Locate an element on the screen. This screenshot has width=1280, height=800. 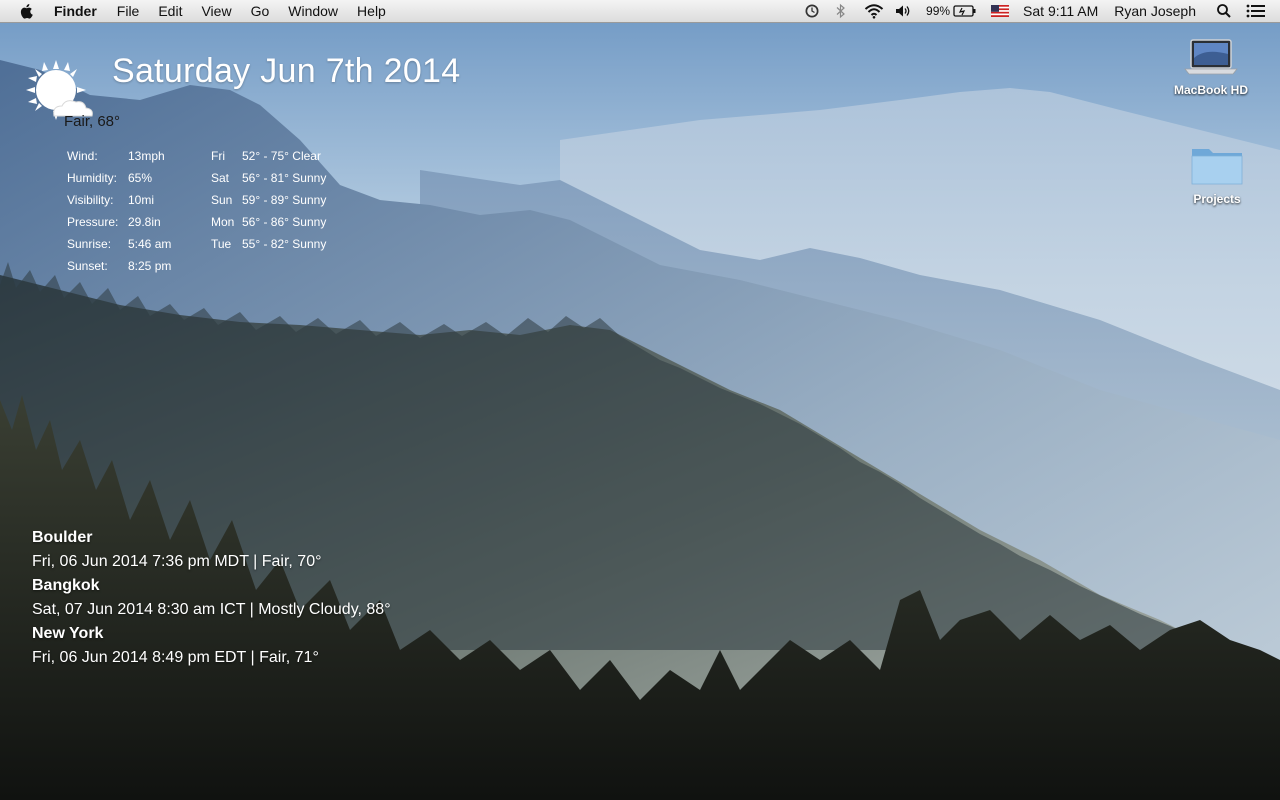
weather-detail-label: Visibility: is located at coordinates (90, 200).